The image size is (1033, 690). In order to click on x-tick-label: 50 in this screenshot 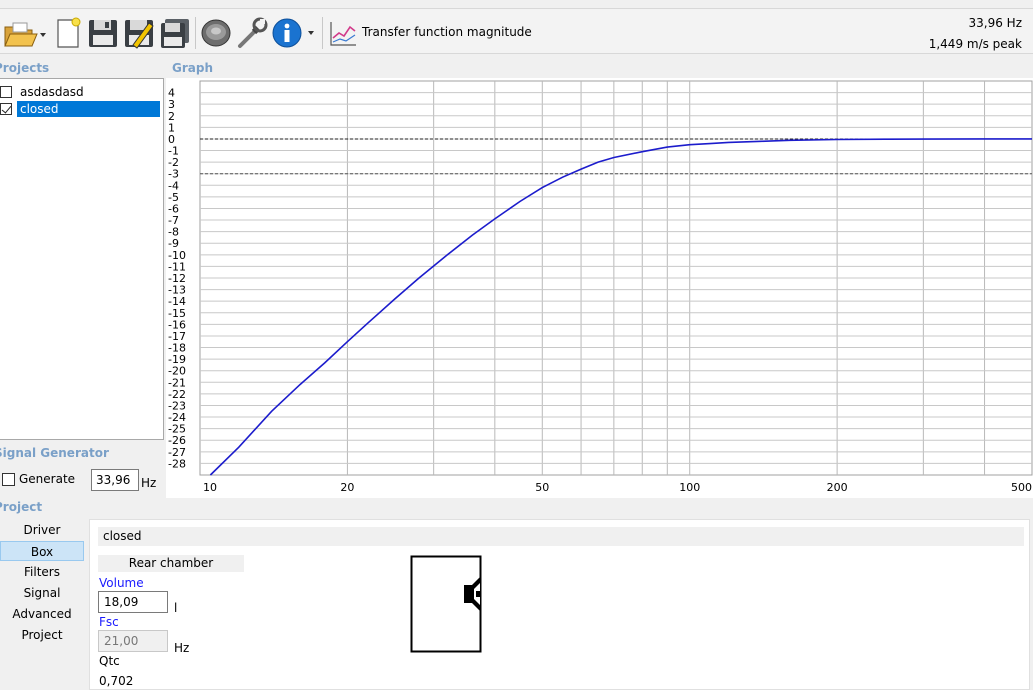, I will do `click(542, 487)`.